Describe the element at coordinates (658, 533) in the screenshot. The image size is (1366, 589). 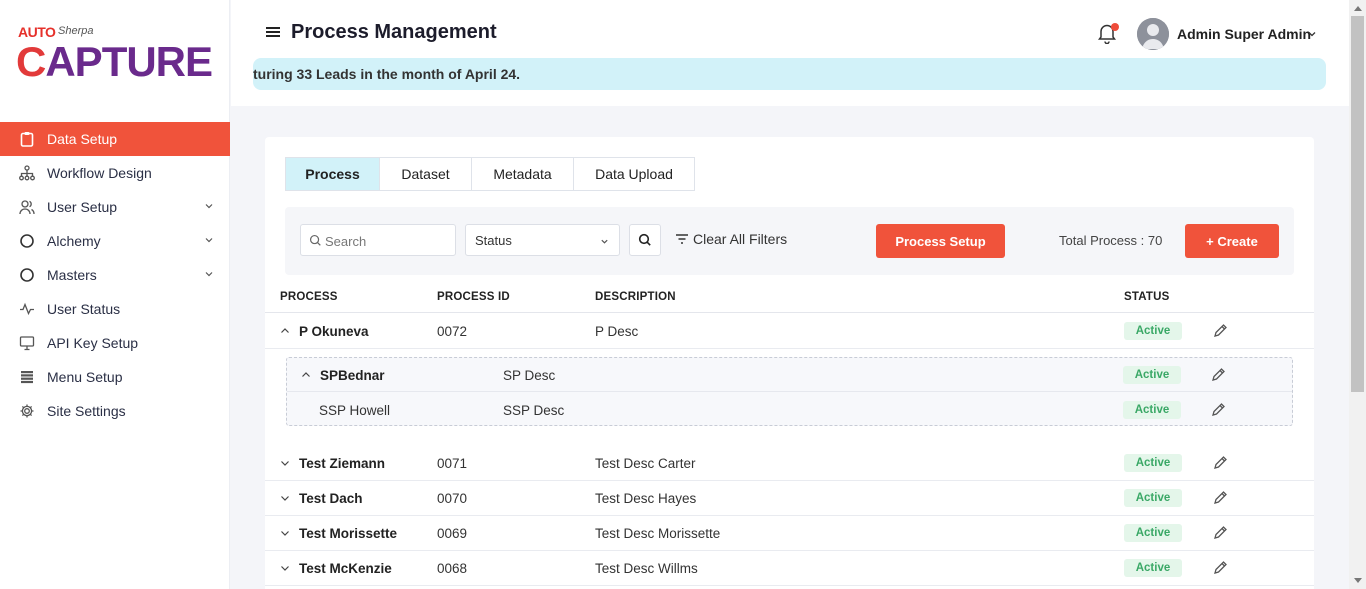
I see `process-description: Test Desc Morissette` at that location.